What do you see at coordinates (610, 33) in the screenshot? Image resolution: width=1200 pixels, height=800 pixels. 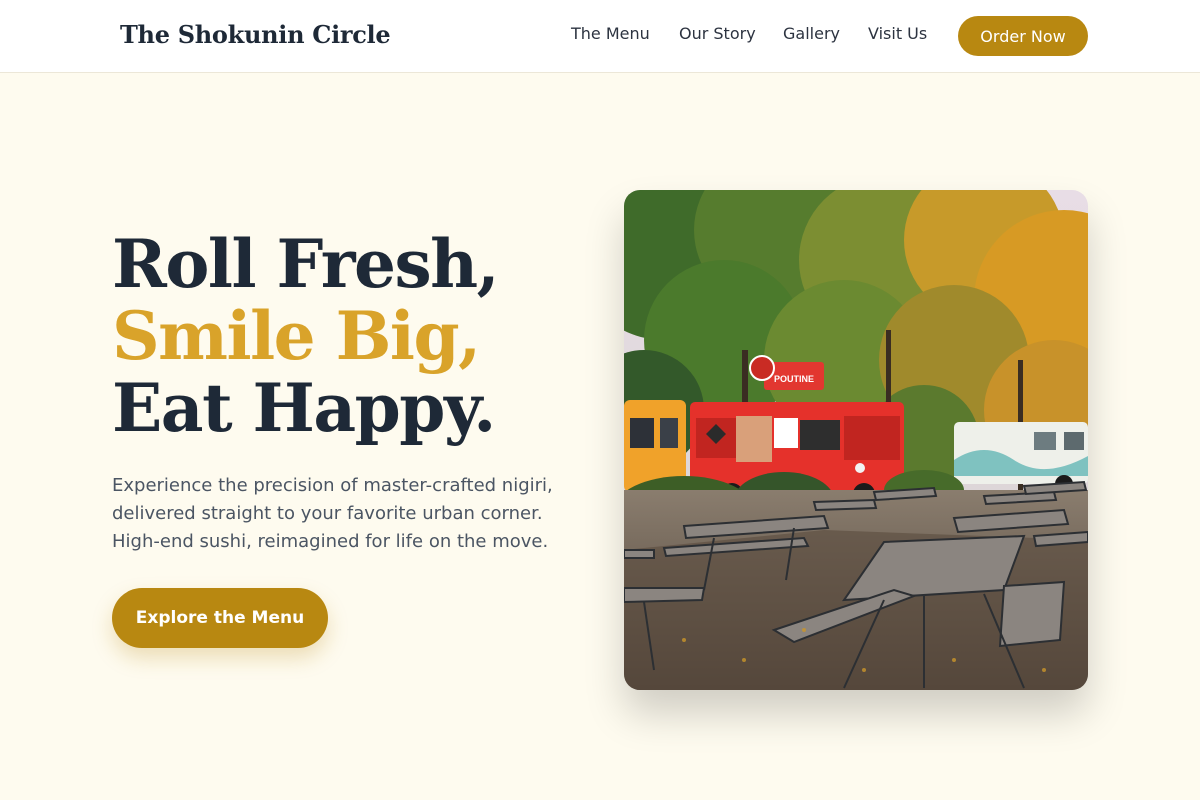 I see `nav-link-menu: The Menu` at bounding box center [610, 33].